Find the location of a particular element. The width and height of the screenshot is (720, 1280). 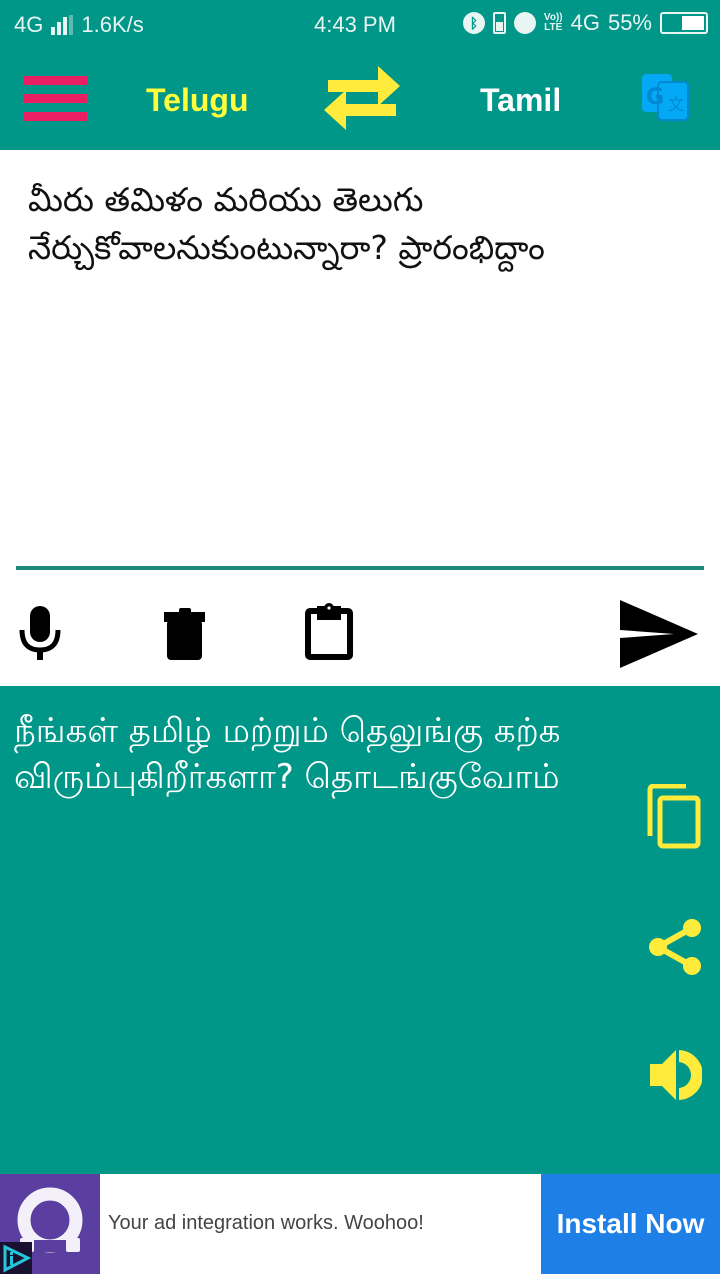

install-now-button: Install Now is located at coordinates (630, 1224).